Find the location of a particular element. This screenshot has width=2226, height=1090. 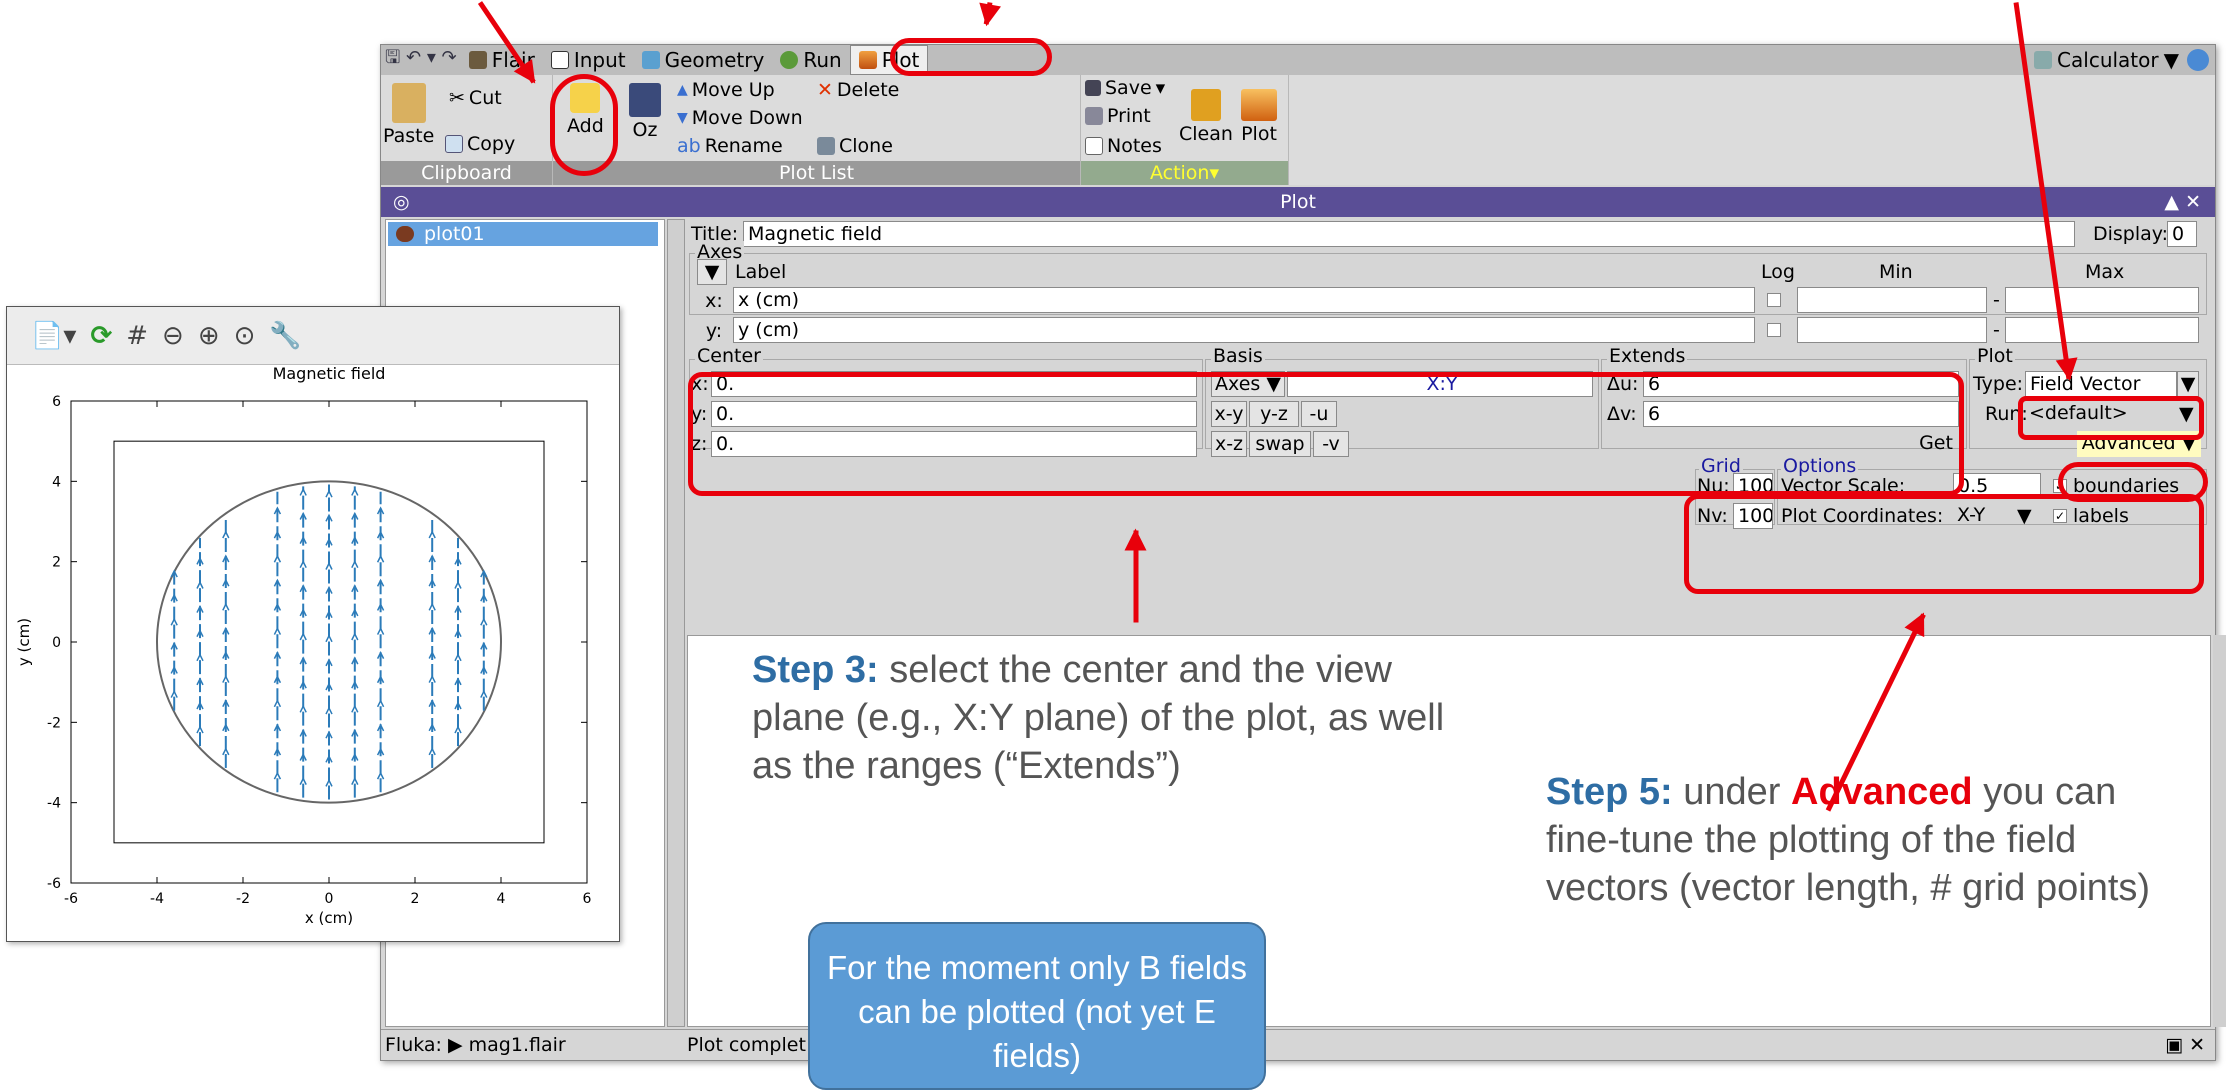

document-icon: 📄▾ is located at coordinates (53, 336).